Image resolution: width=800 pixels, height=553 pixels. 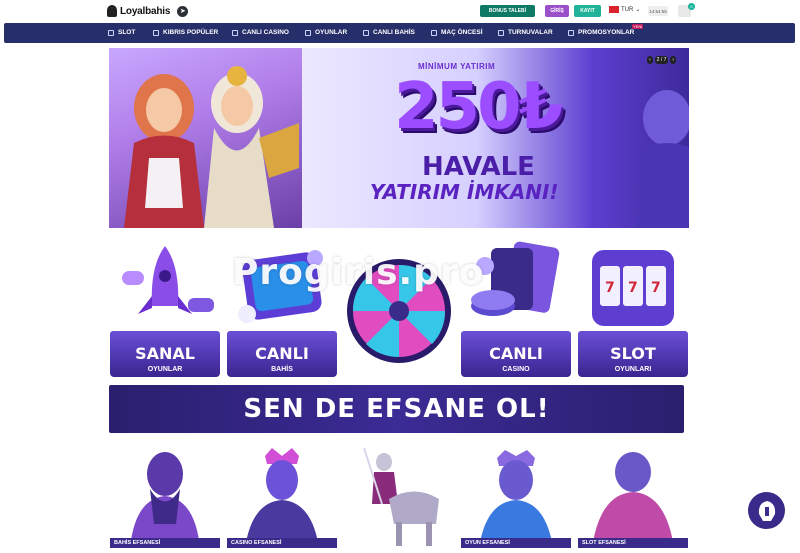 What do you see at coordinates (557, 11) in the screenshot?
I see `login-button: GİRİŞ` at bounding box center [557, 11].